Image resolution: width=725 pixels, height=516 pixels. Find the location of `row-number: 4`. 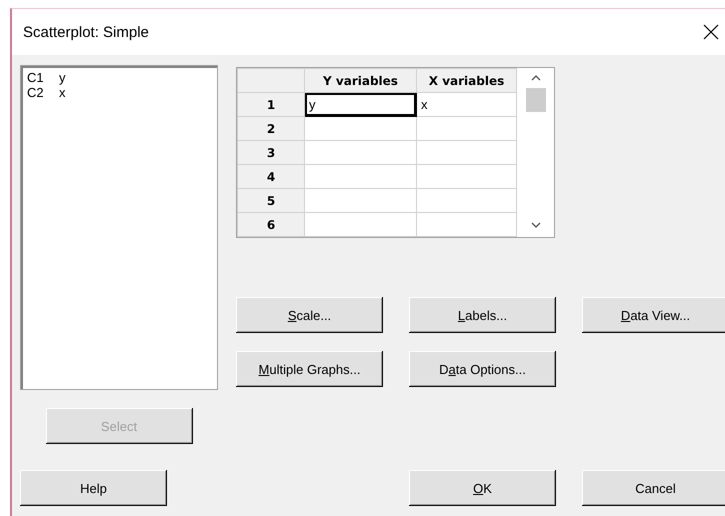

row-number: 4 is located at coordinates (271, 176).